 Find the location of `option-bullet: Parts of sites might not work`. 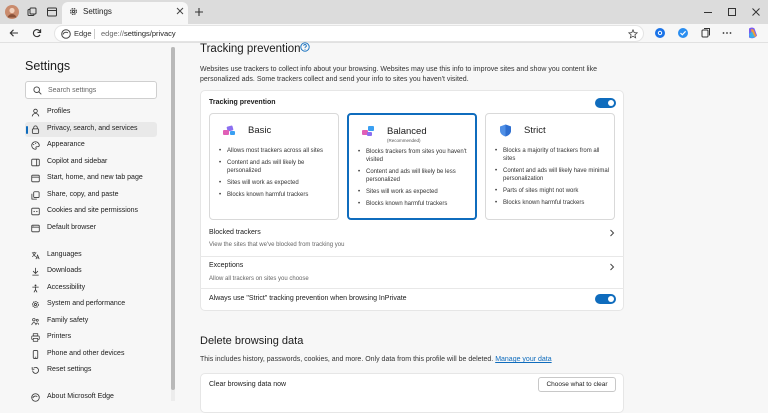

option-bullet: Parts of sites might not work is located at coordinates (553, 191).